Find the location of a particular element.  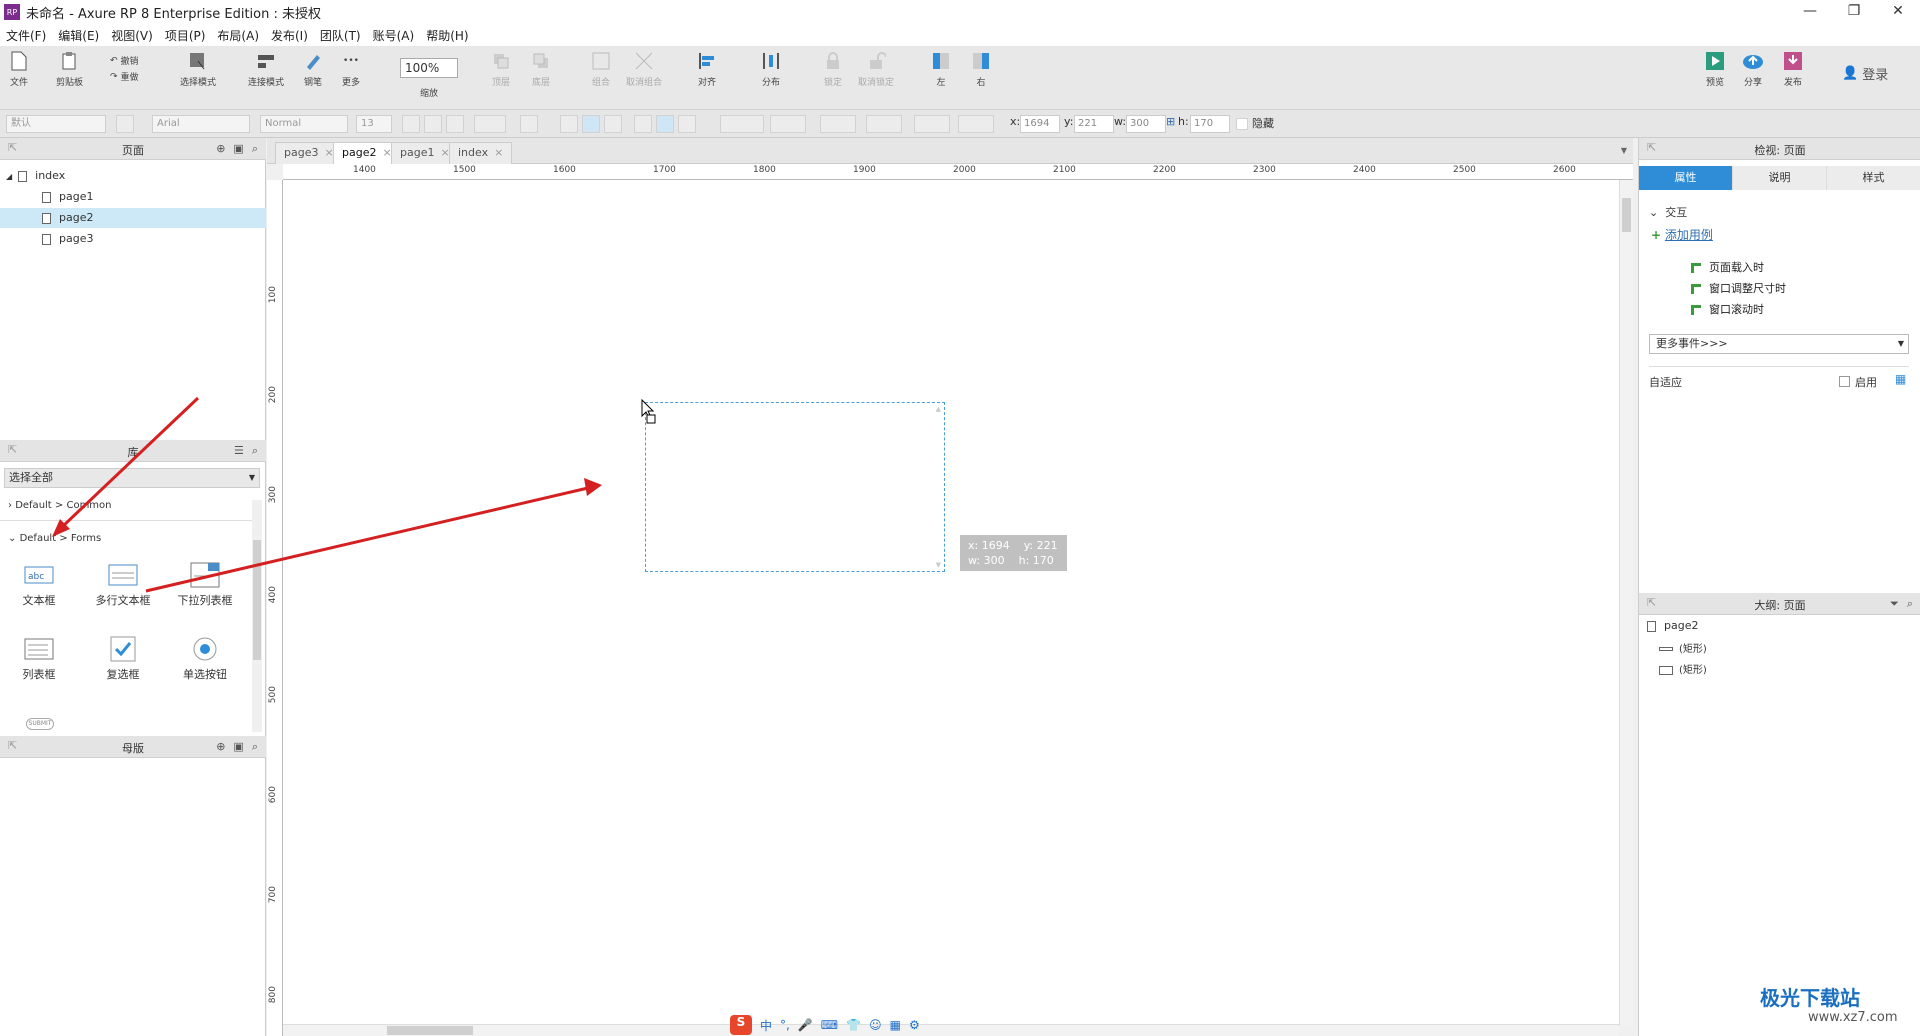

add-master-icon: ⊕ is located at coordinates (220, 747).